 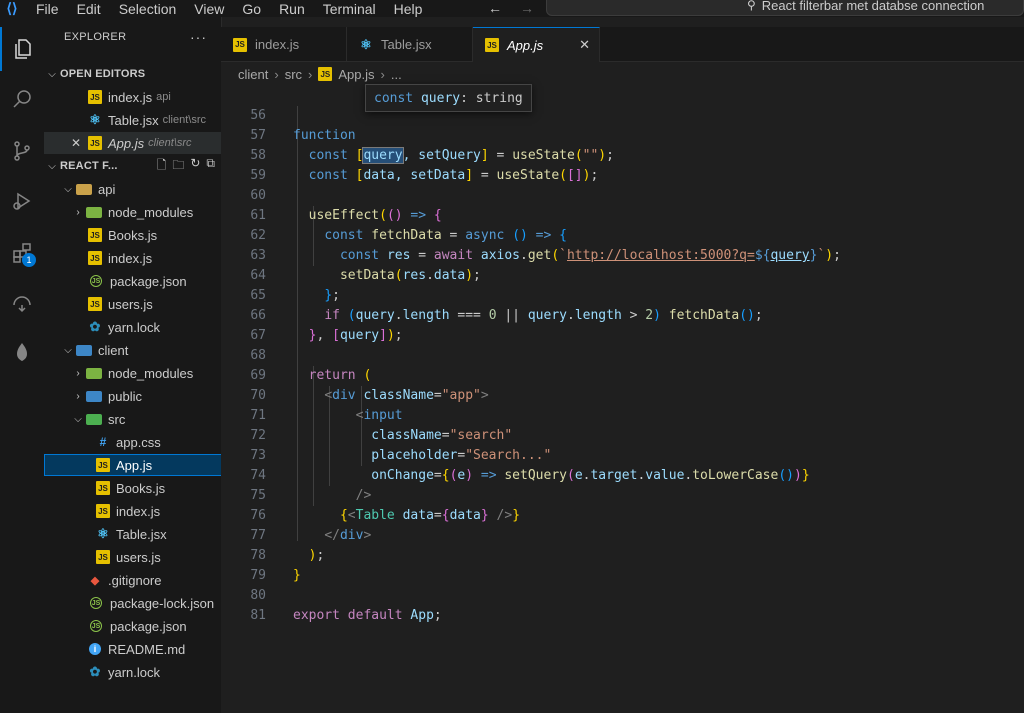 I want to click on code-line: 58 const [data, setData] = useState([]);, so click(x=424, y=165).